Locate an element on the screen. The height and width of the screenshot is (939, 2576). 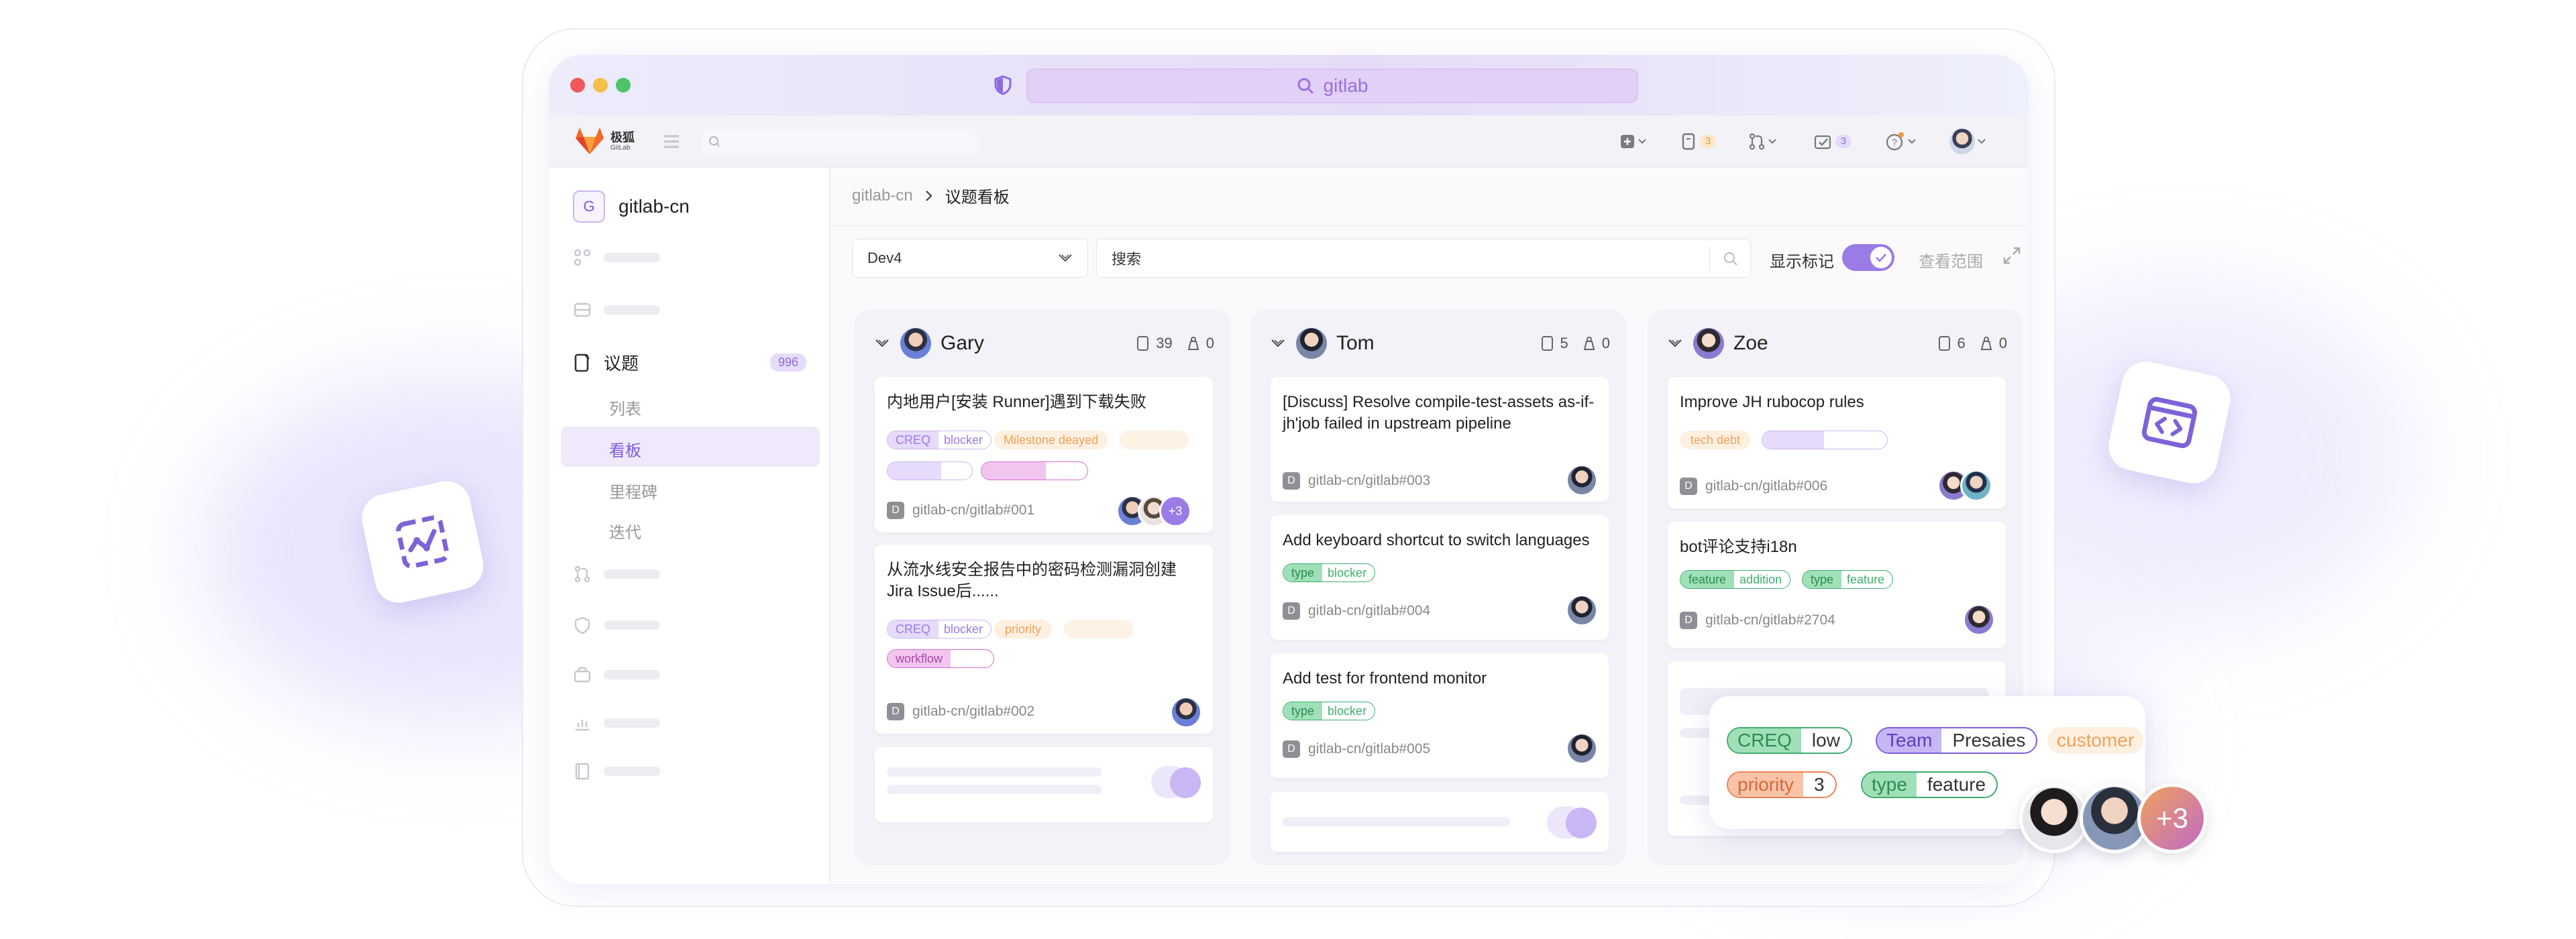
gitlab-logo-icon is located at coordinates (589, 141).